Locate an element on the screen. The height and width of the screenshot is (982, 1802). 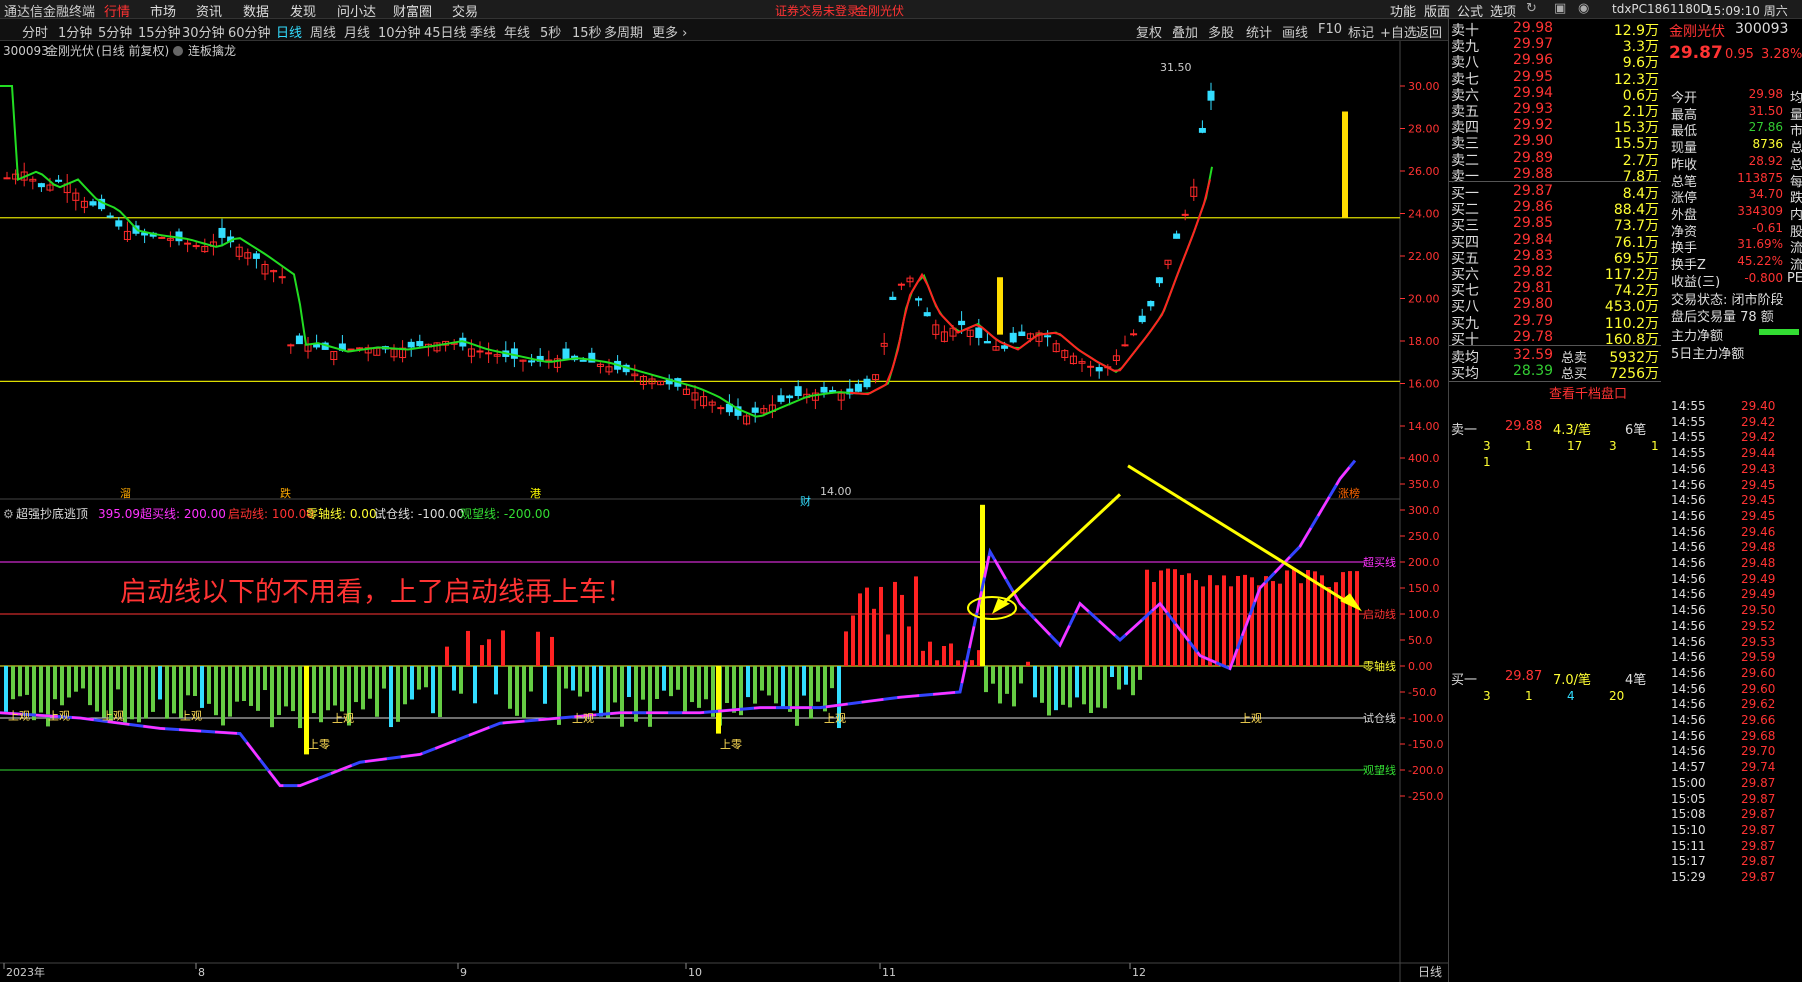
tf-month: 月线 is located at coordinates (357, 31).